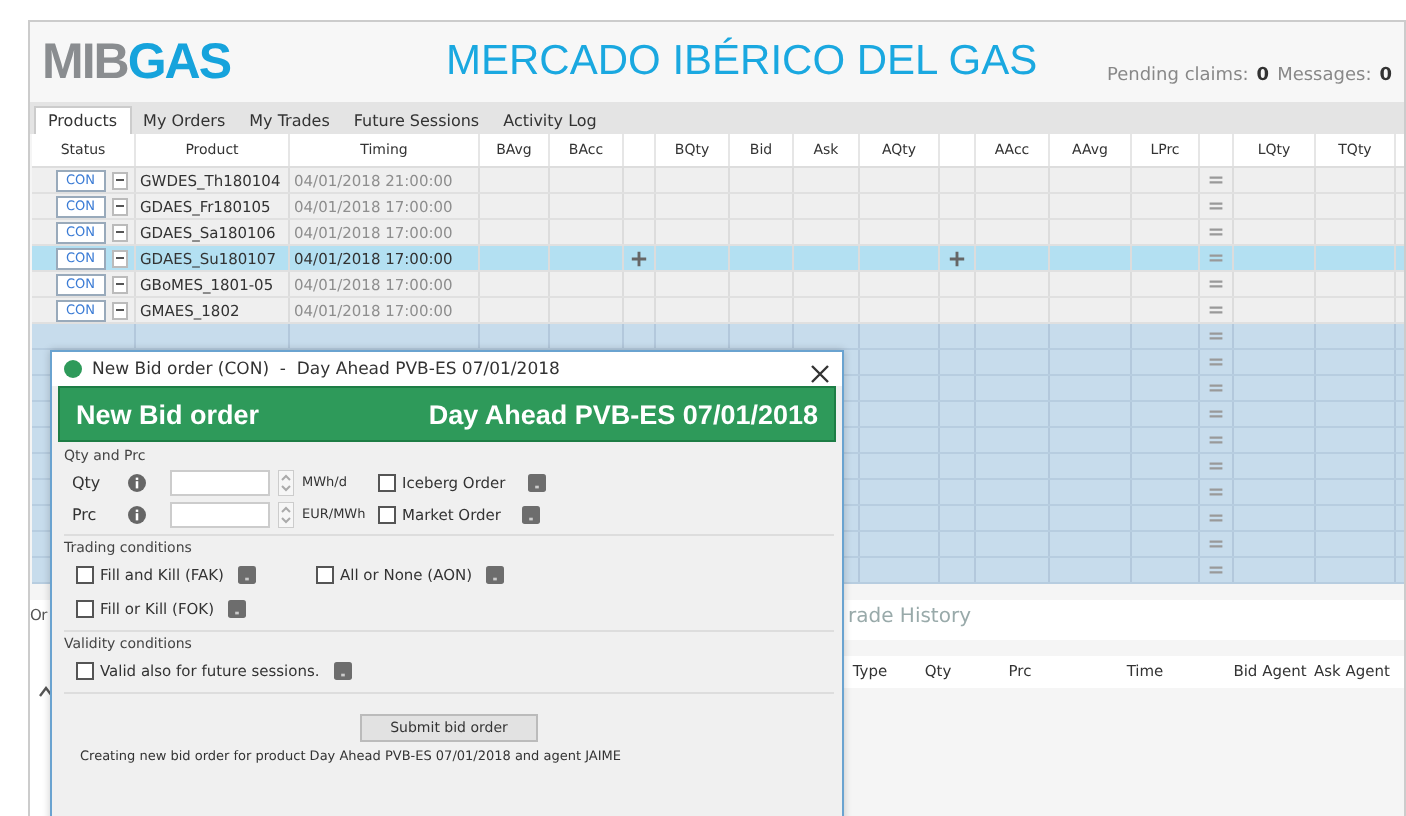 This screenshot has height=816, width=1406. What do you see at coordinates (743, 62) in the screenshot?
I see `app-title: MERCADO IBÉRICO DEL GAS` at bounding box center [743, 62].